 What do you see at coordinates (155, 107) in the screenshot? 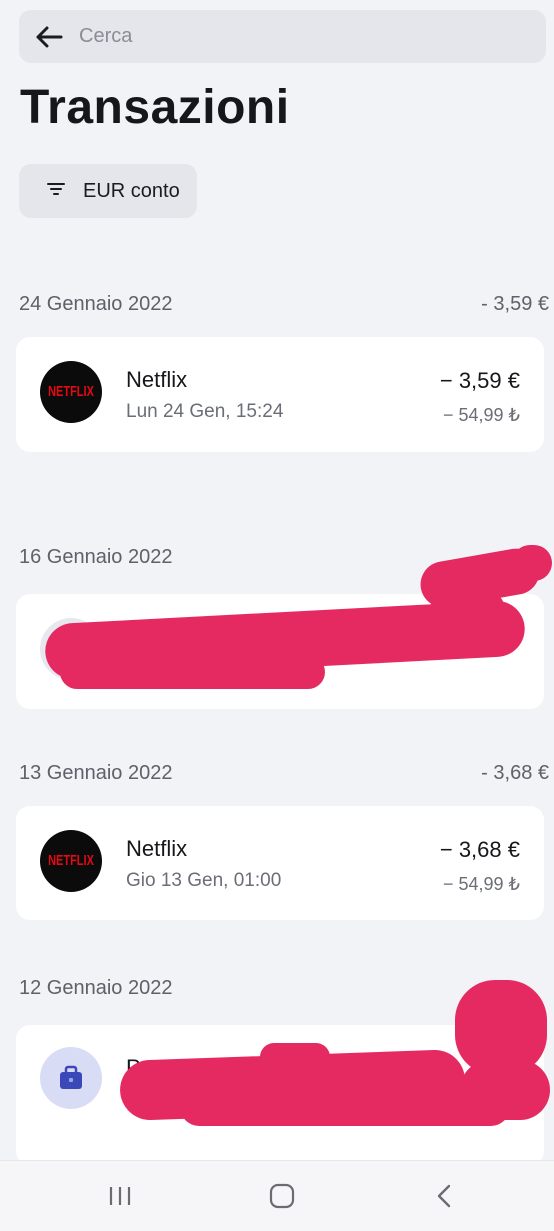
I see `page-title: Transazioni` at bounding box center [155, 107].